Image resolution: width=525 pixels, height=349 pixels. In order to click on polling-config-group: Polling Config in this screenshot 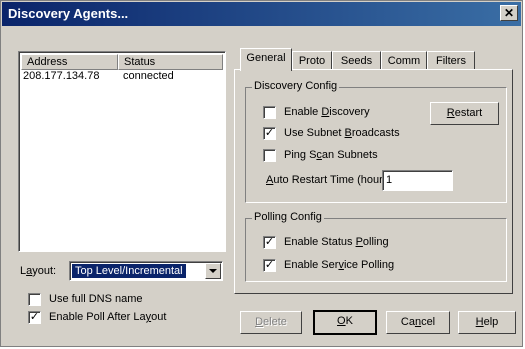, I will do `click(376, 246)`.